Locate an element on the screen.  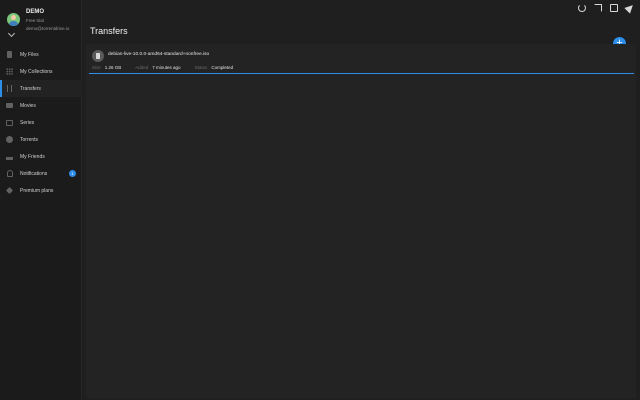
sidebar-item-torrents: Torrents is located at coordinates (41, 139).